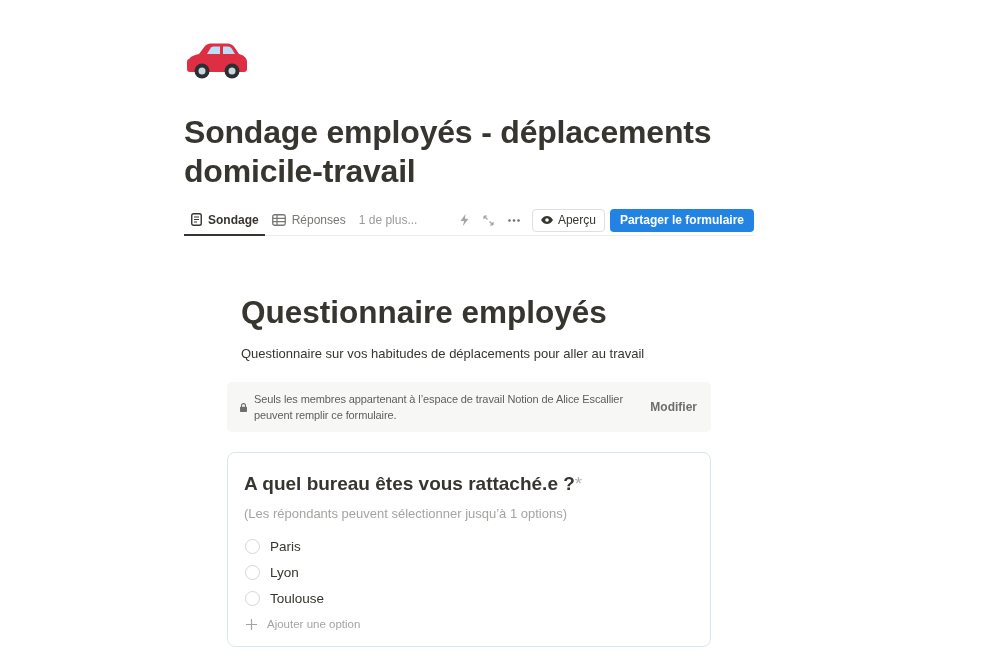  Describe the element at coordinates (272, 546) in the screenshot. I see `radio-option: Paris` at that location.